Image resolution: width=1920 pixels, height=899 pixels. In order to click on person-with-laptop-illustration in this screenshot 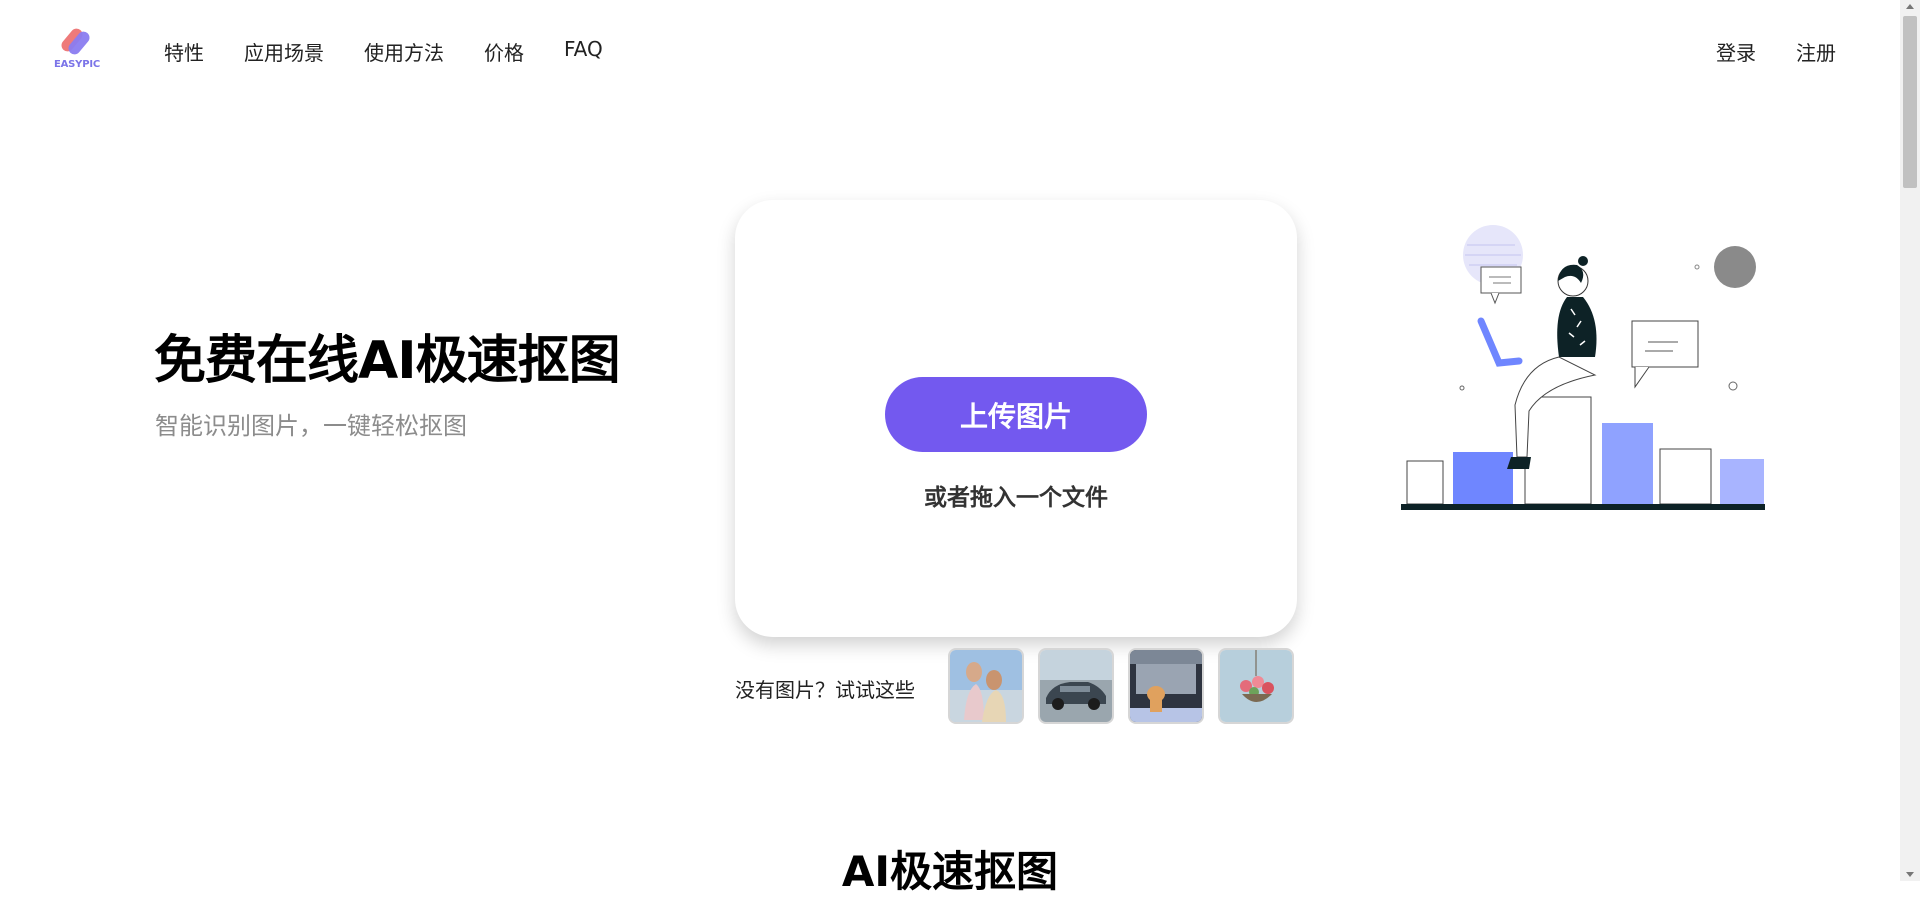, I will do `click(1583, 367)`.